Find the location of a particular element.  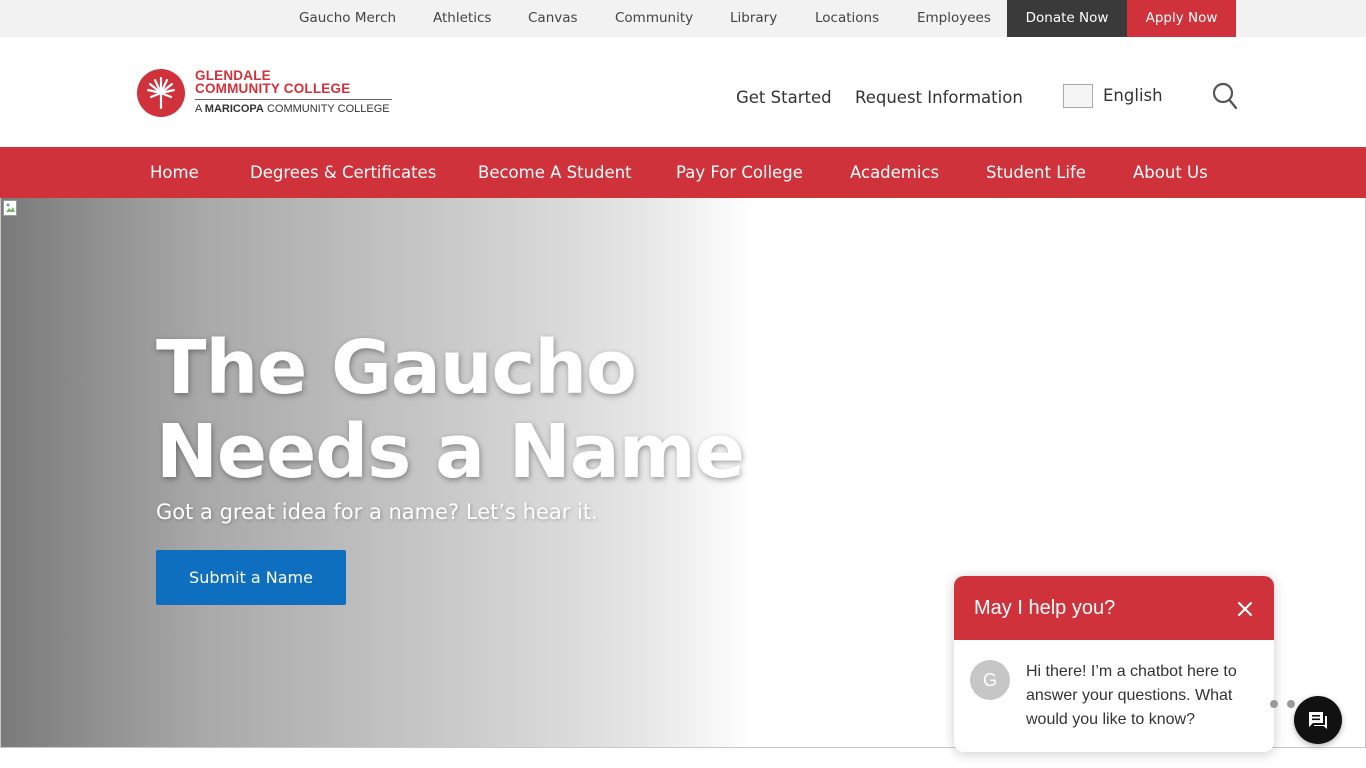

utility-link-employees: Employees is located at coordinates (954, 18).